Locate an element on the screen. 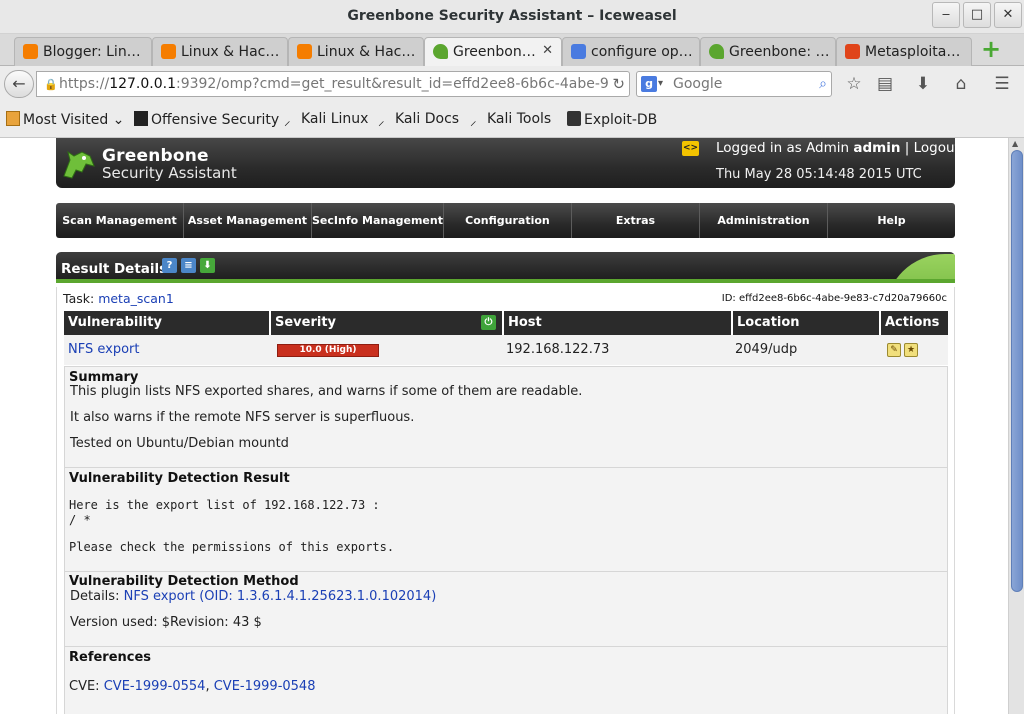 This screenshot has height=714, width=1024. search-bar: g ▾ Google ⌕ is located at coordinates (734, 84).